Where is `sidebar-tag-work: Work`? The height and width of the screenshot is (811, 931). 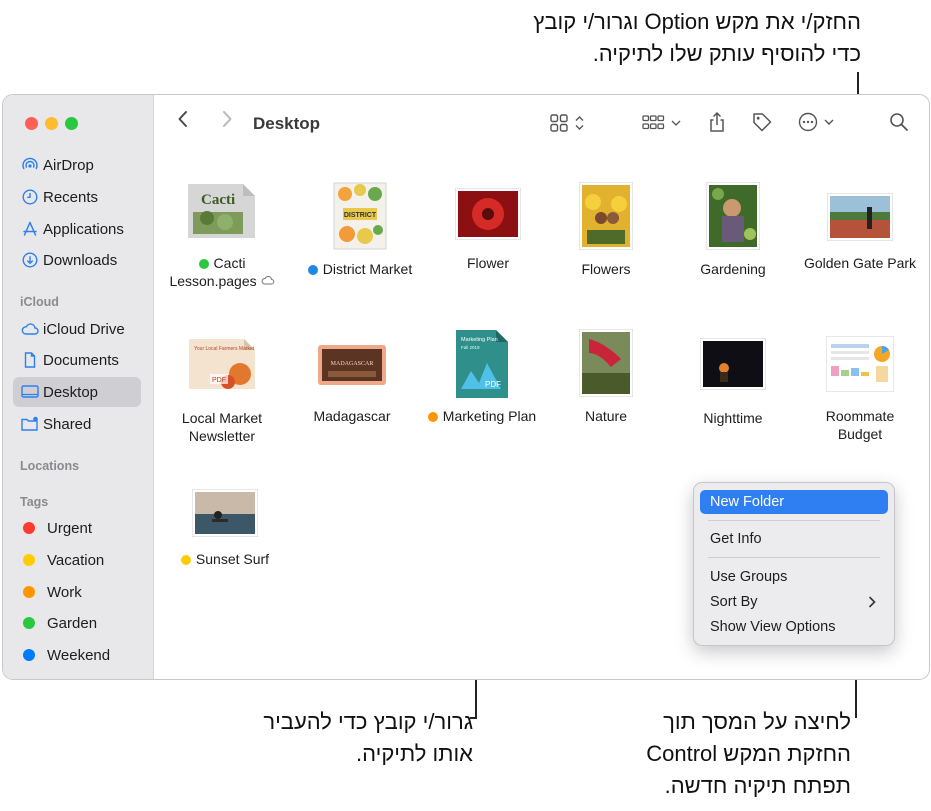 sidebar-tag-work: Work is located at coordinates (77, 592).